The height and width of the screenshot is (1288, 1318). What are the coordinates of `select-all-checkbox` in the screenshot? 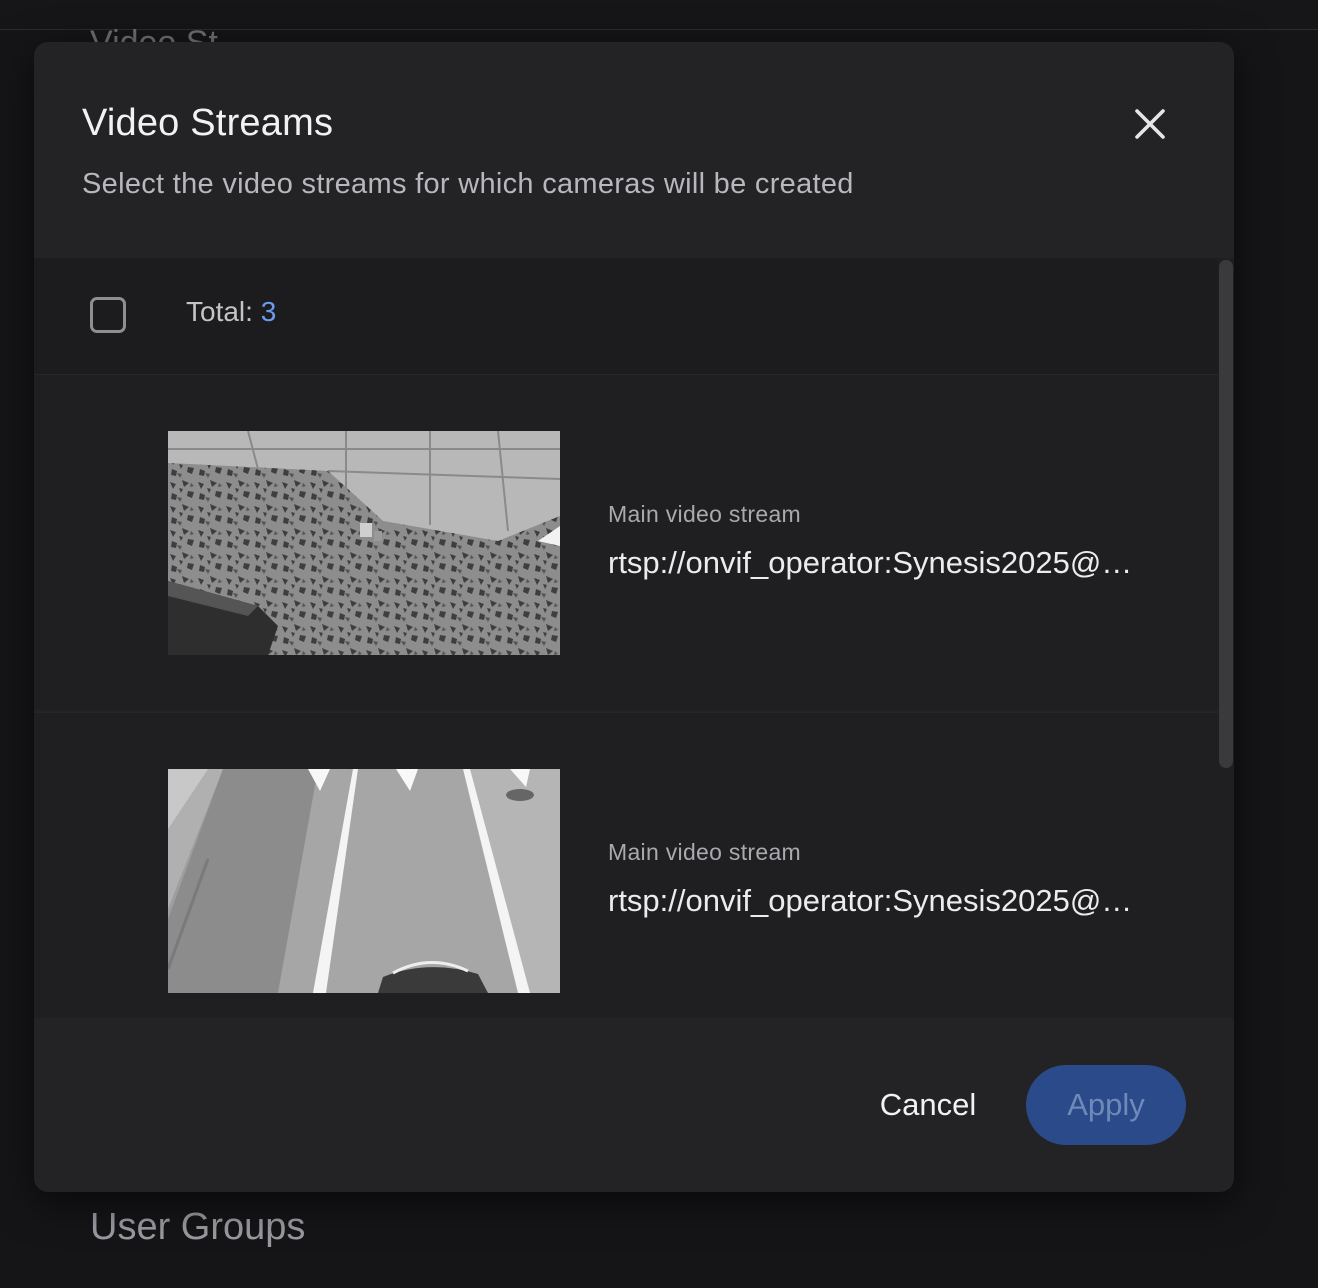 It's located at (108, 315).